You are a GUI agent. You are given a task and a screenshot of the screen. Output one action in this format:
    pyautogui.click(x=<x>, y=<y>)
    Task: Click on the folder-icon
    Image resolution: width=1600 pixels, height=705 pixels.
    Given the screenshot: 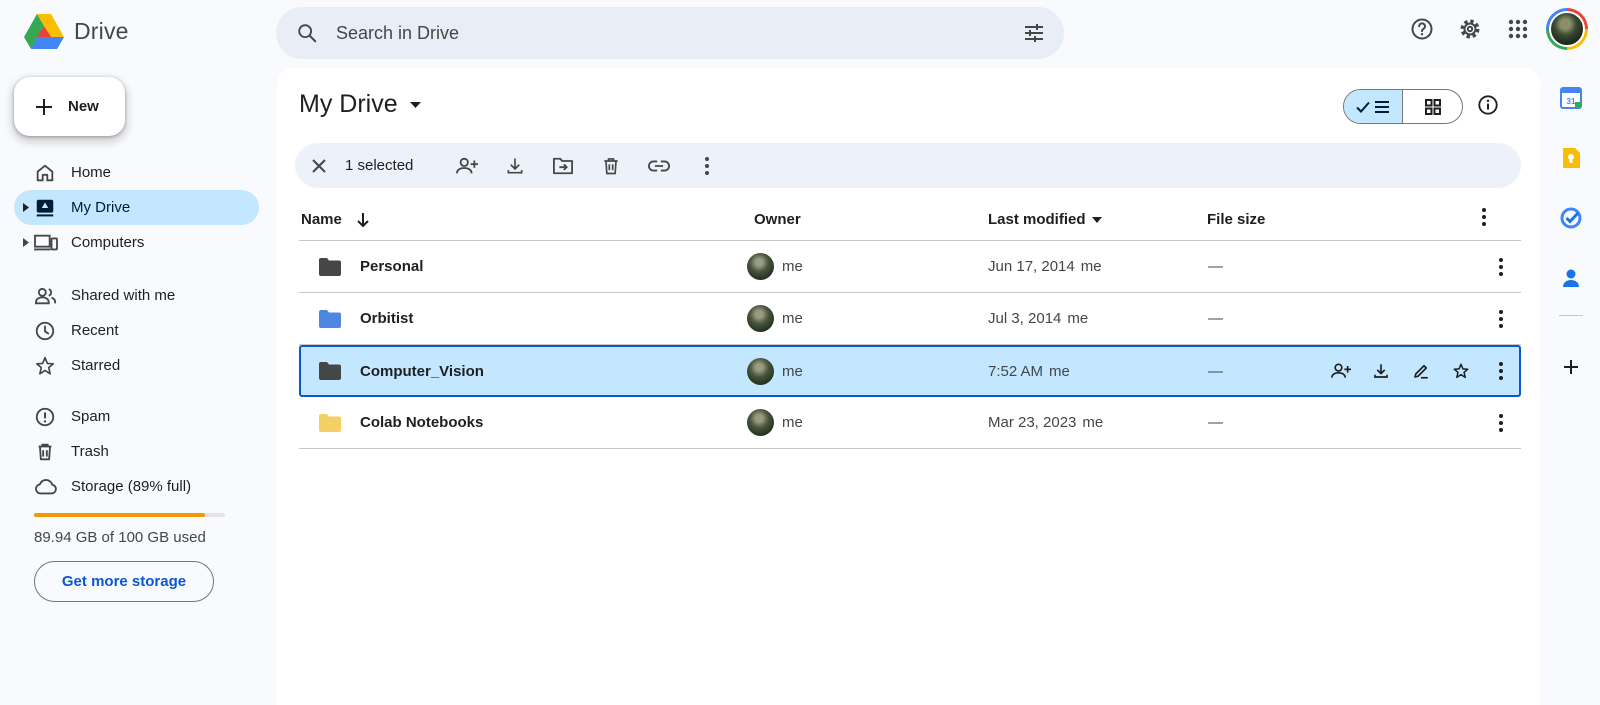 What is the action you would take?
    pyautogui.click(x=330, y=318)
    